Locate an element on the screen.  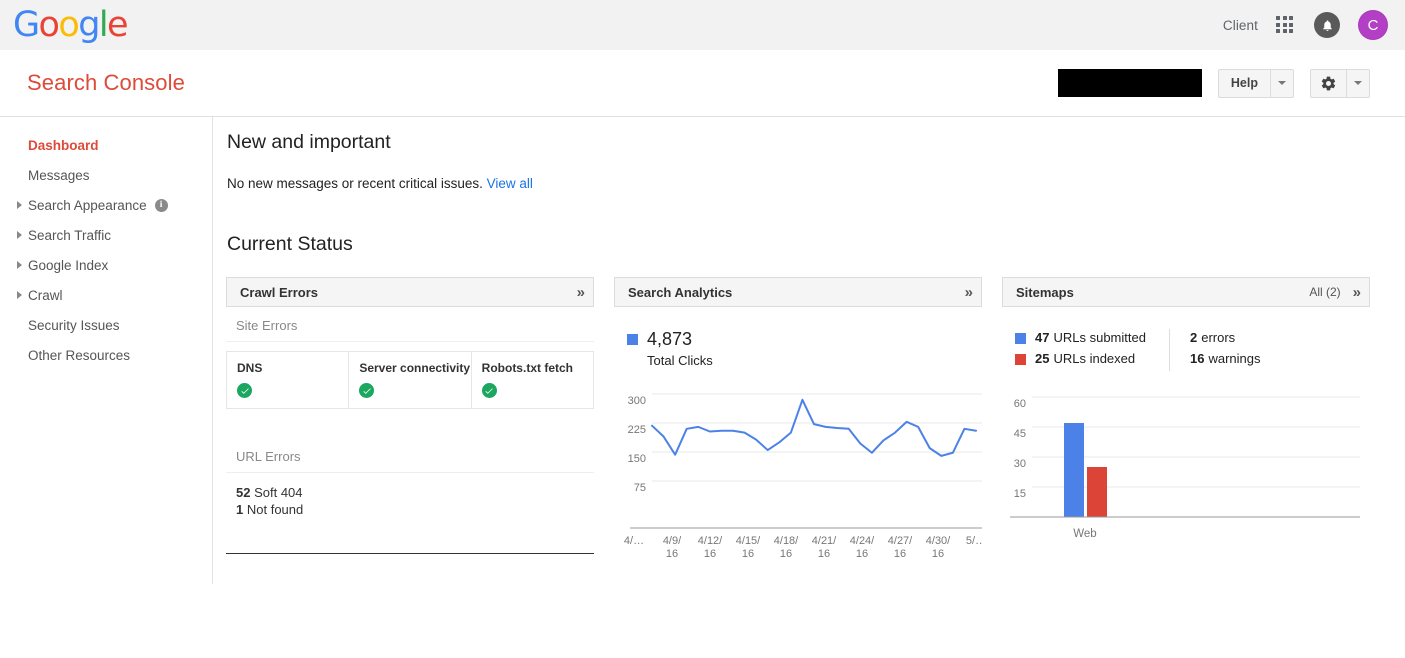
issue-label: warnings is located at coordinates (1234, 358).